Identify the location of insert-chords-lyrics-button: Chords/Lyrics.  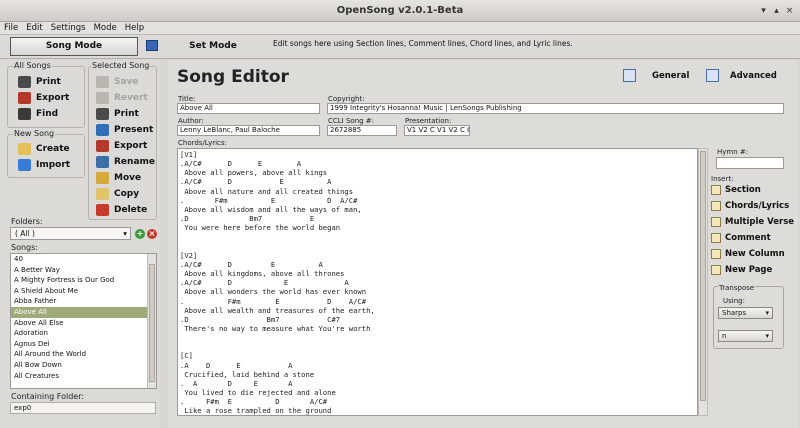
(750, 206).